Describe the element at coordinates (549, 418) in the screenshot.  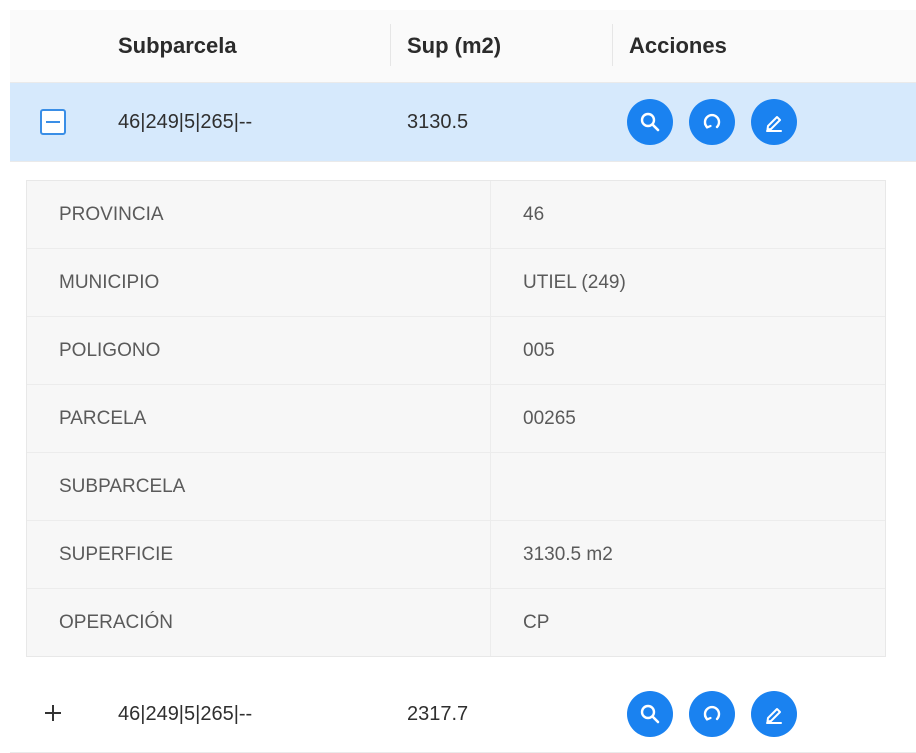
I see `detail-value: 00265` at that location.